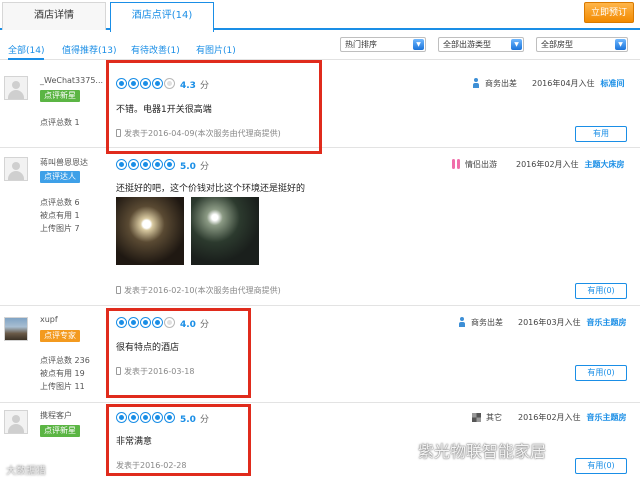  Describe the element at coordinates (578, 83) in the screenshot. I see `stay-info: 2016年04月入住 标准间` at that location.